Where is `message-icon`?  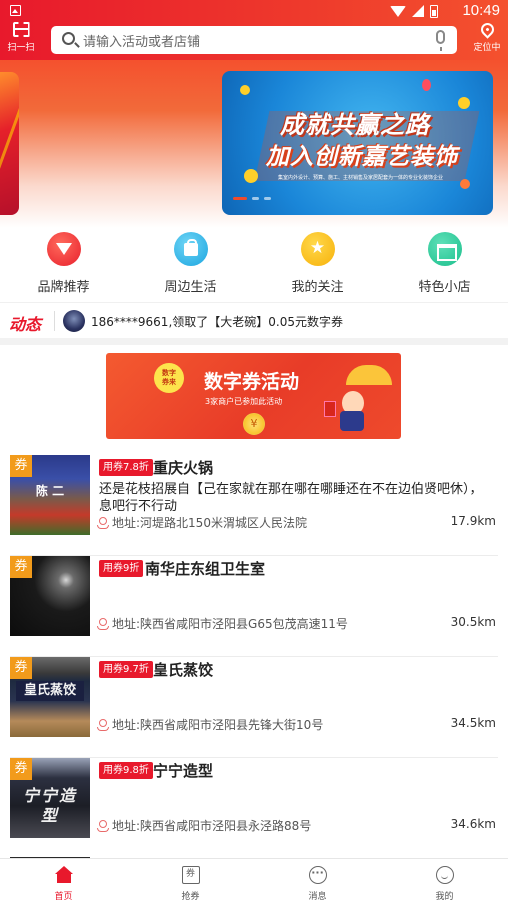 message-icon is located at coordinates (317, 875).